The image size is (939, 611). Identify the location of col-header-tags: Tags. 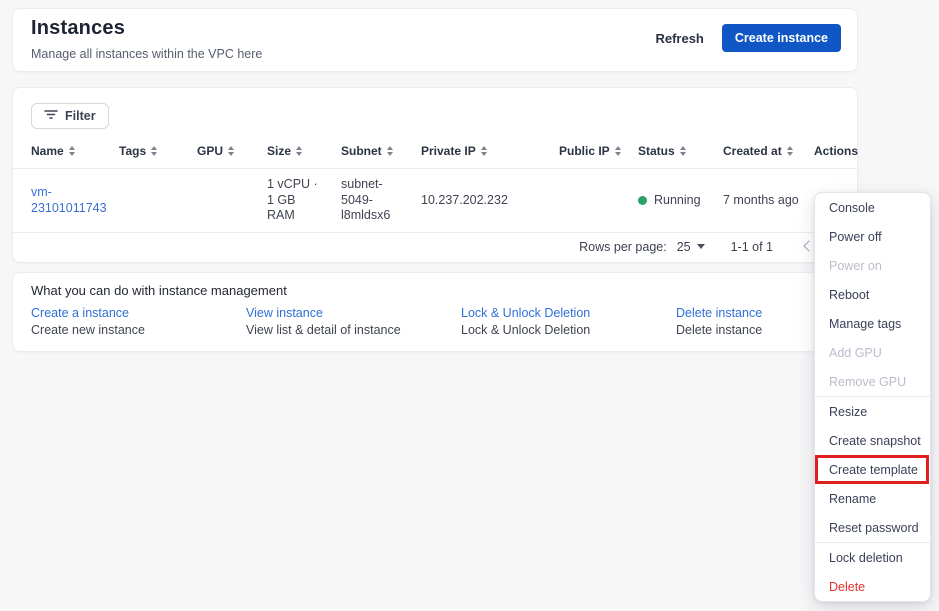
(158, 151).